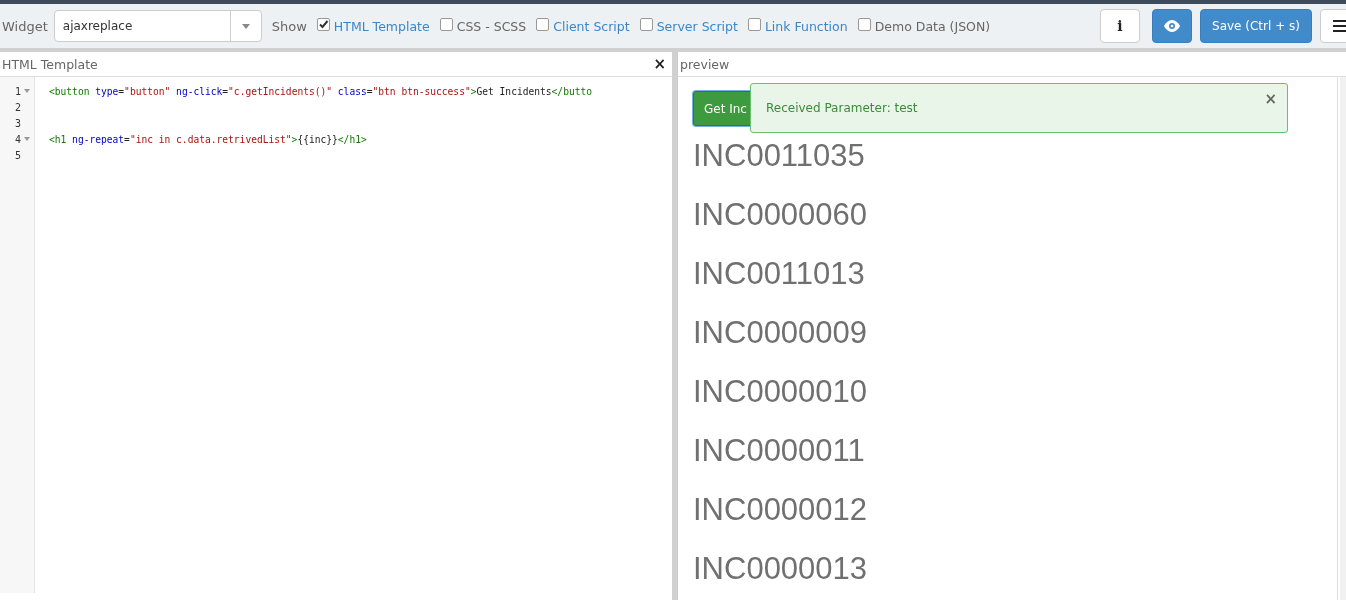  I want to click on incident-heading: INC0011035, so click(779, 156).